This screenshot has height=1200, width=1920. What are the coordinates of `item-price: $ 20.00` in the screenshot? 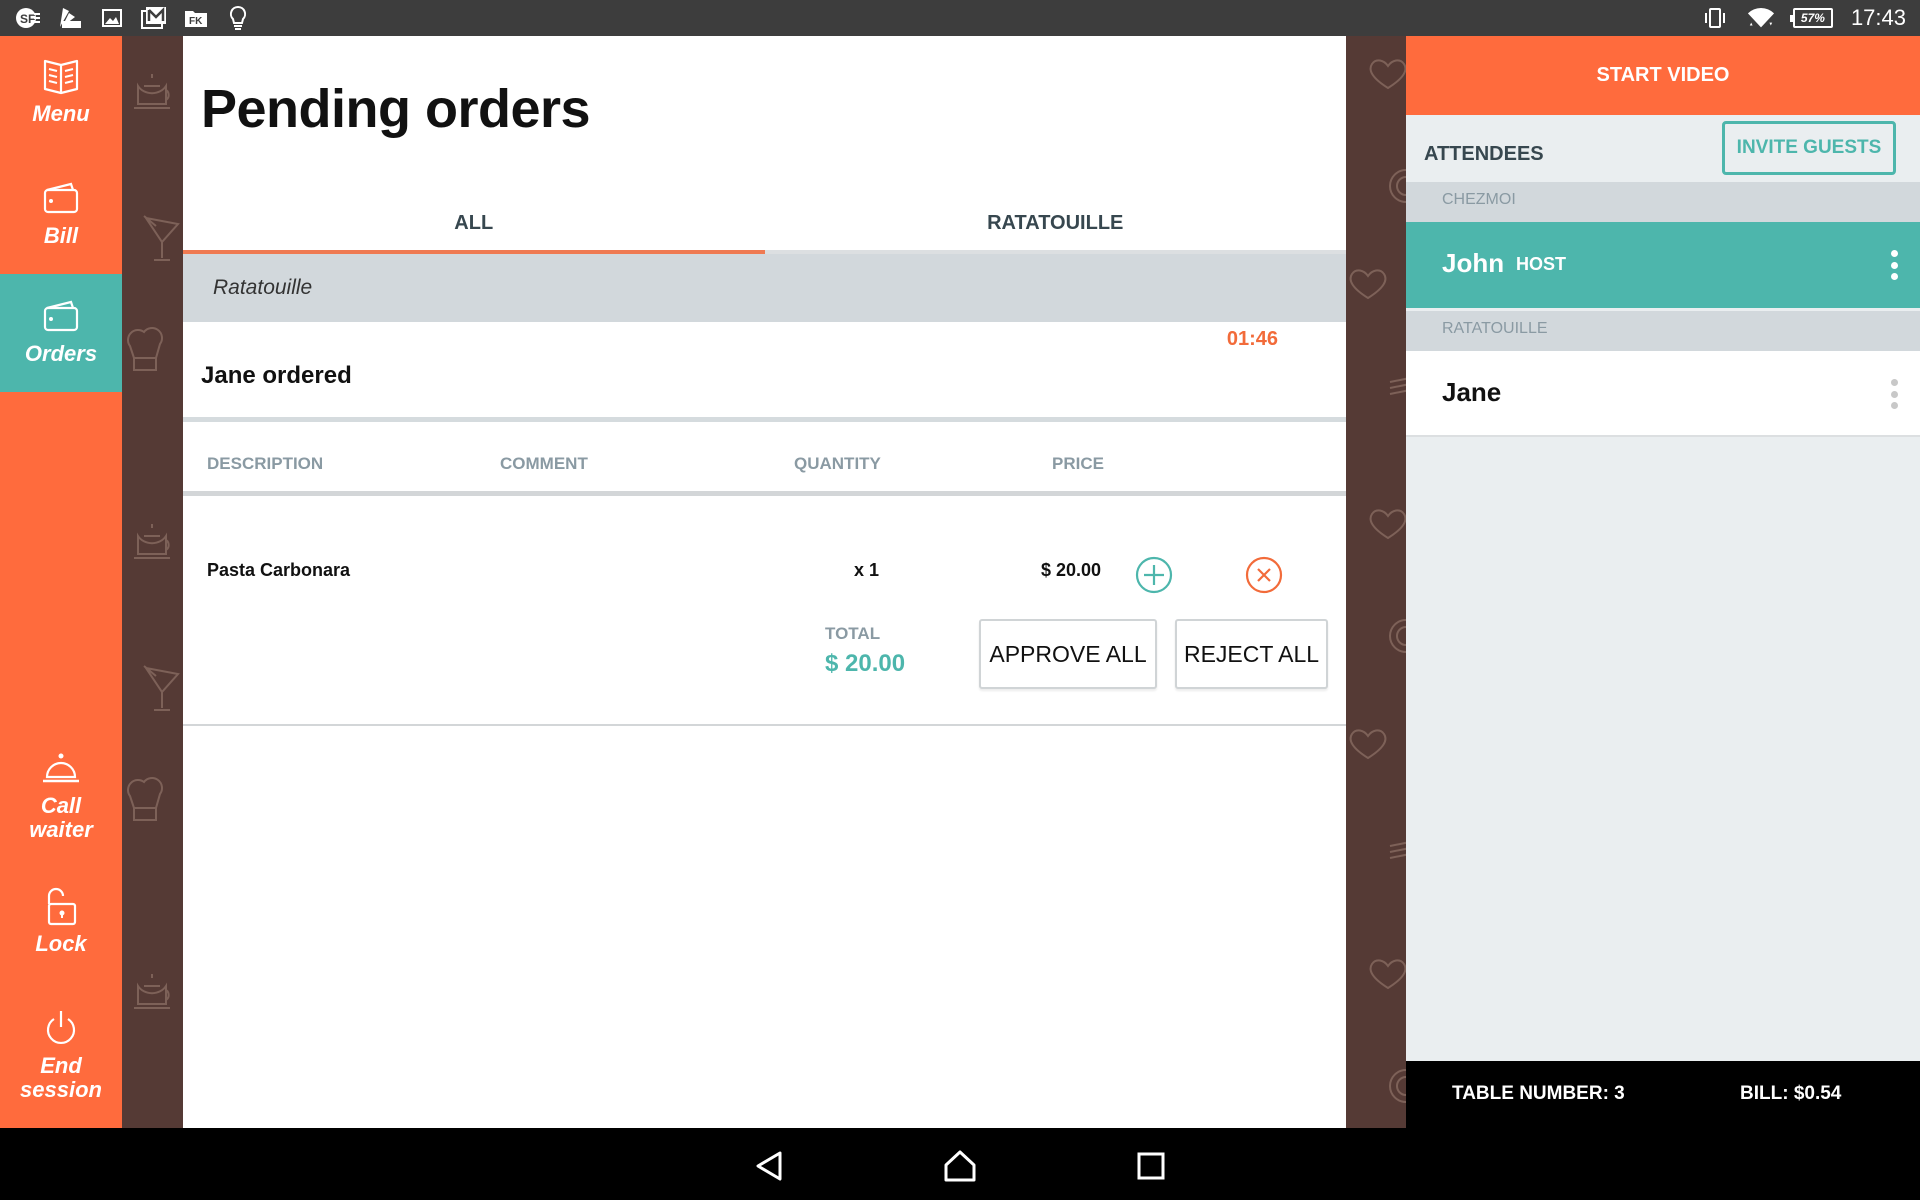 It's located at (1071, 570).